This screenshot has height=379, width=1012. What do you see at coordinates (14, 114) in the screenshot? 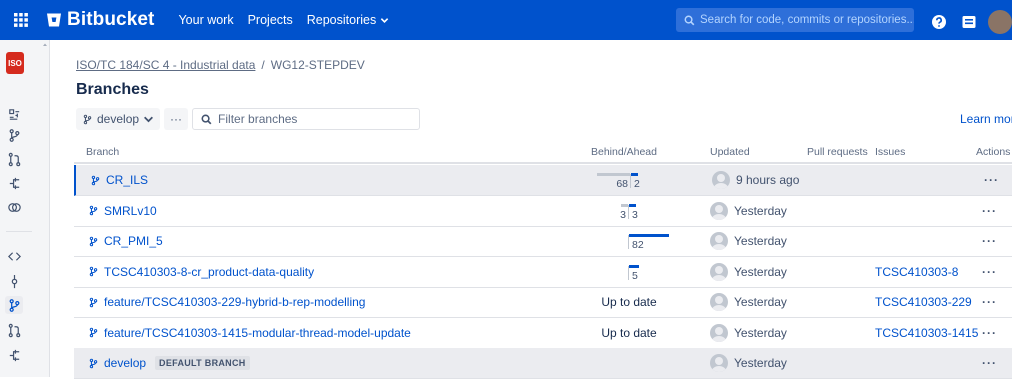
I see `deploy-icon` at bounding box center [14, 114].